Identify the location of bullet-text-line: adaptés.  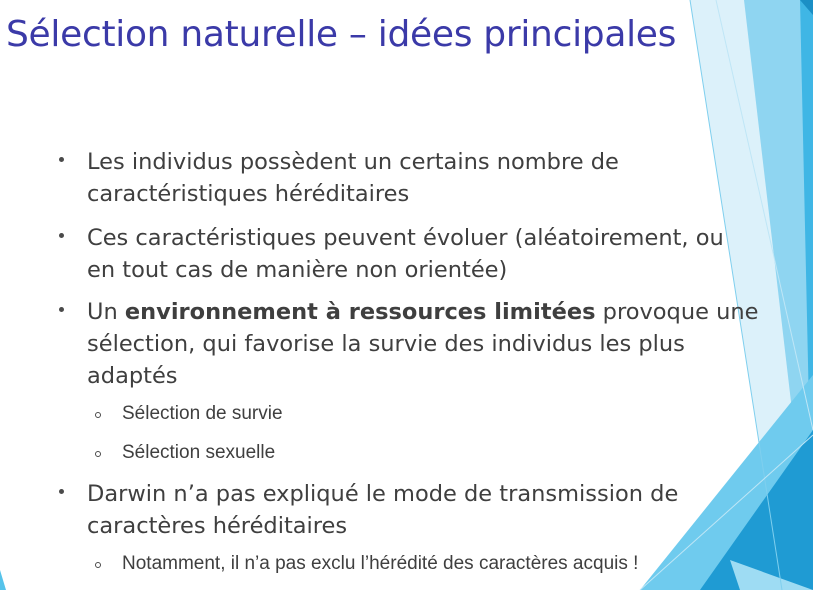
(132, 376).